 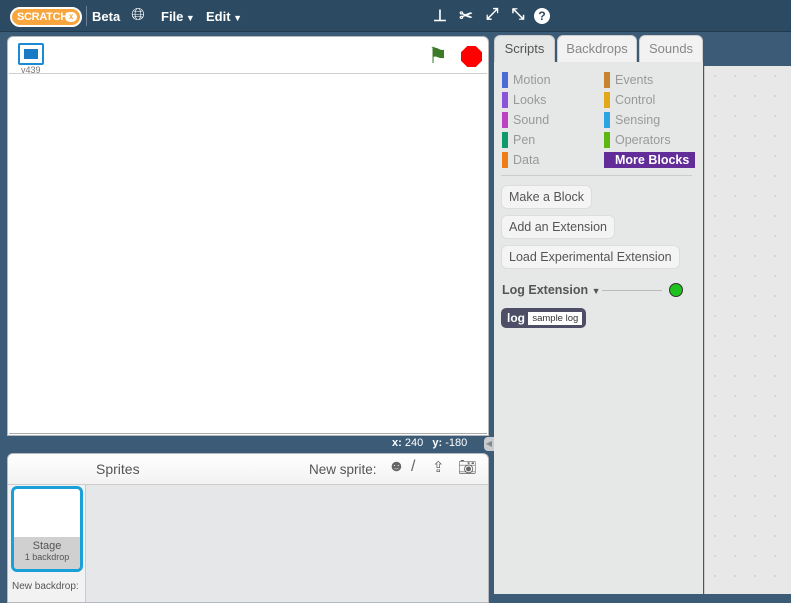 I want to click on extension-name: Log Extension, so click(x=545, y=290).